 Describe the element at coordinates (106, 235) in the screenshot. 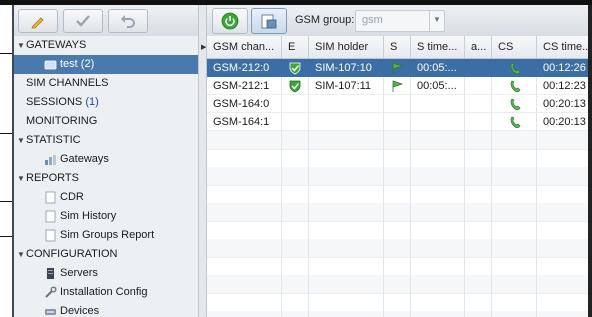

I see `sidebar-item-sim-groups-report: Sim Groups Report` at that location.